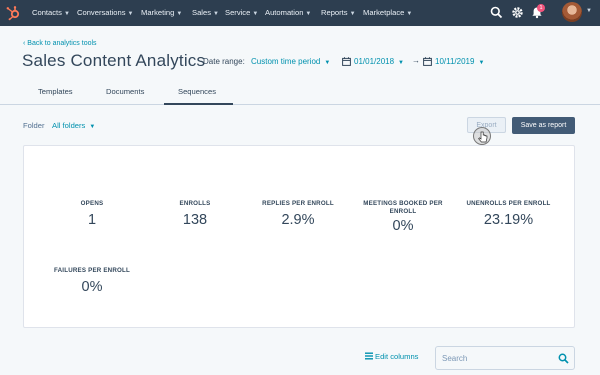 This screenshot has height=375, width=600. Describe the element at coordinates (543, 125) in the screenshot. I see `save-as-report-button: Save as report` at that location.